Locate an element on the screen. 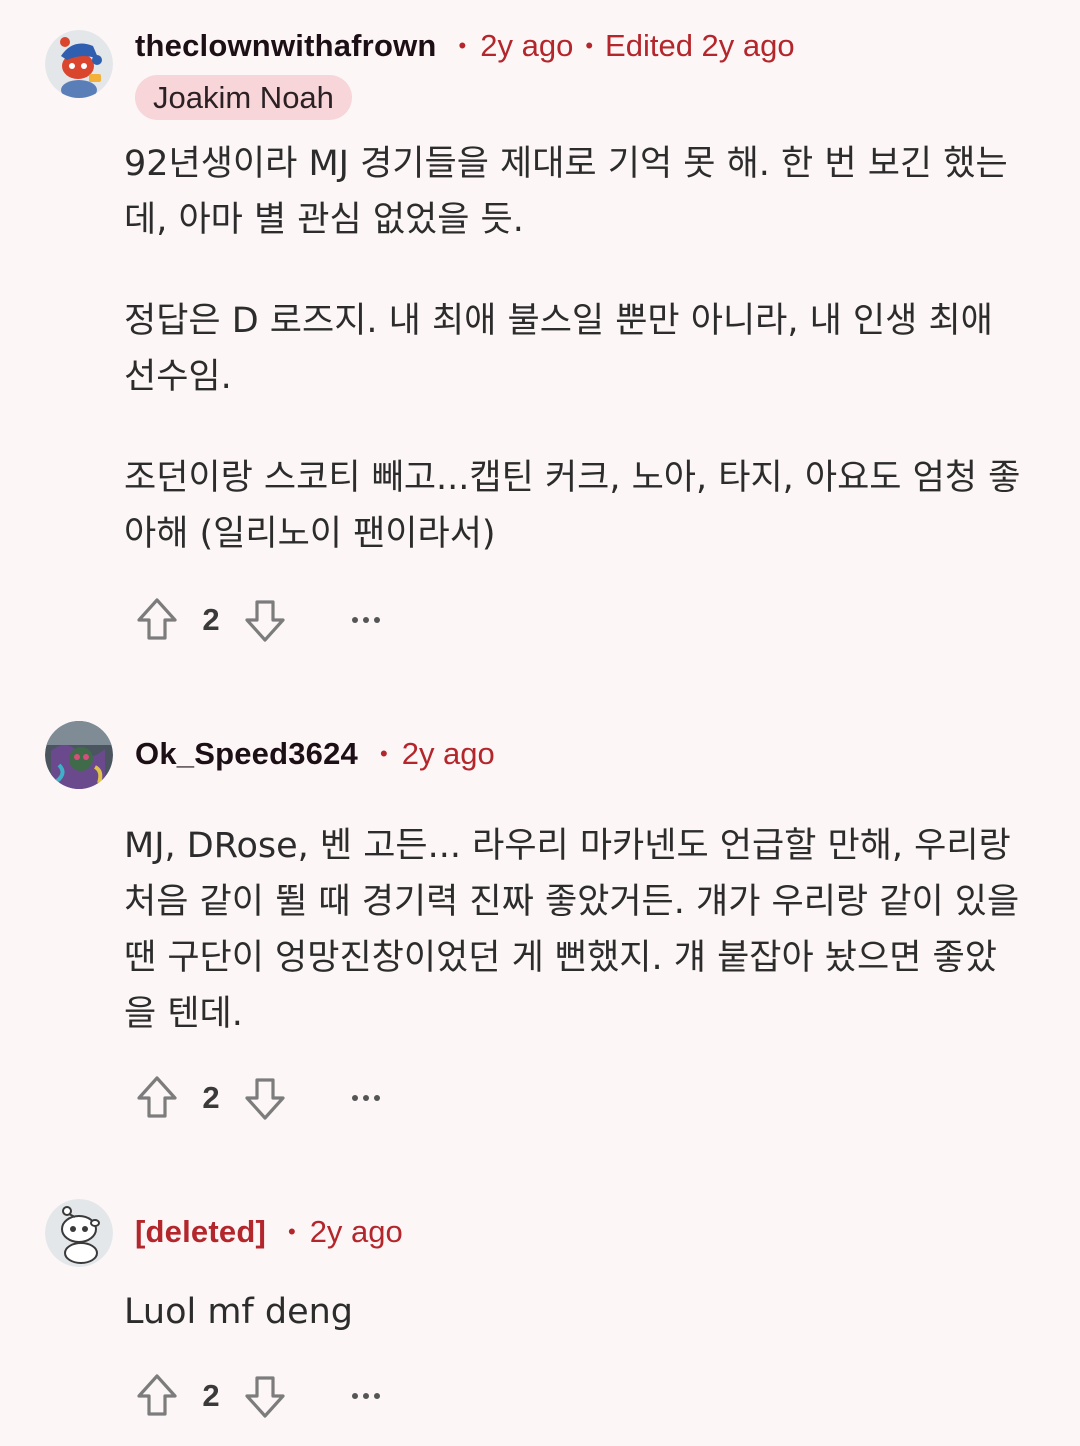  comment-header: Ok_Speed3624 • 2y ago is located at coordinates (315, 754).